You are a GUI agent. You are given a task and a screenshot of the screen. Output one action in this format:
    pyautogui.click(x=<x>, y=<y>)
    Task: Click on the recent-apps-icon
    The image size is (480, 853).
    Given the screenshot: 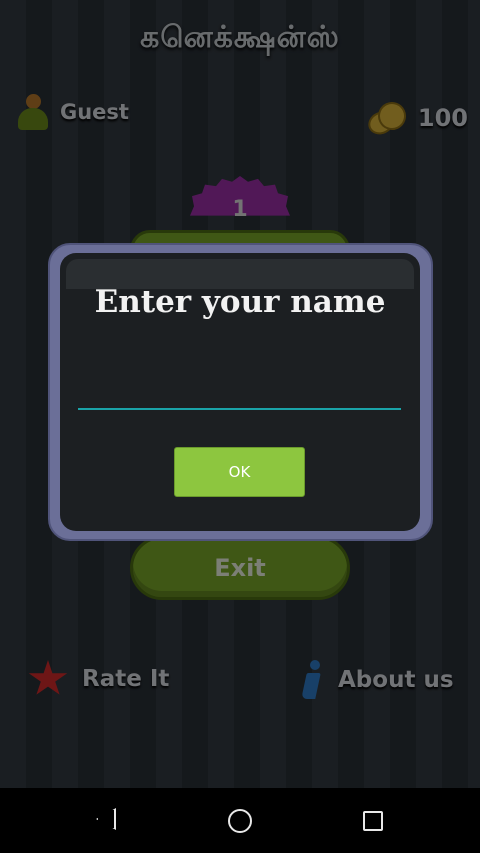 What is the action you would take?
    pyautogui.click(x=373, y=821)
    